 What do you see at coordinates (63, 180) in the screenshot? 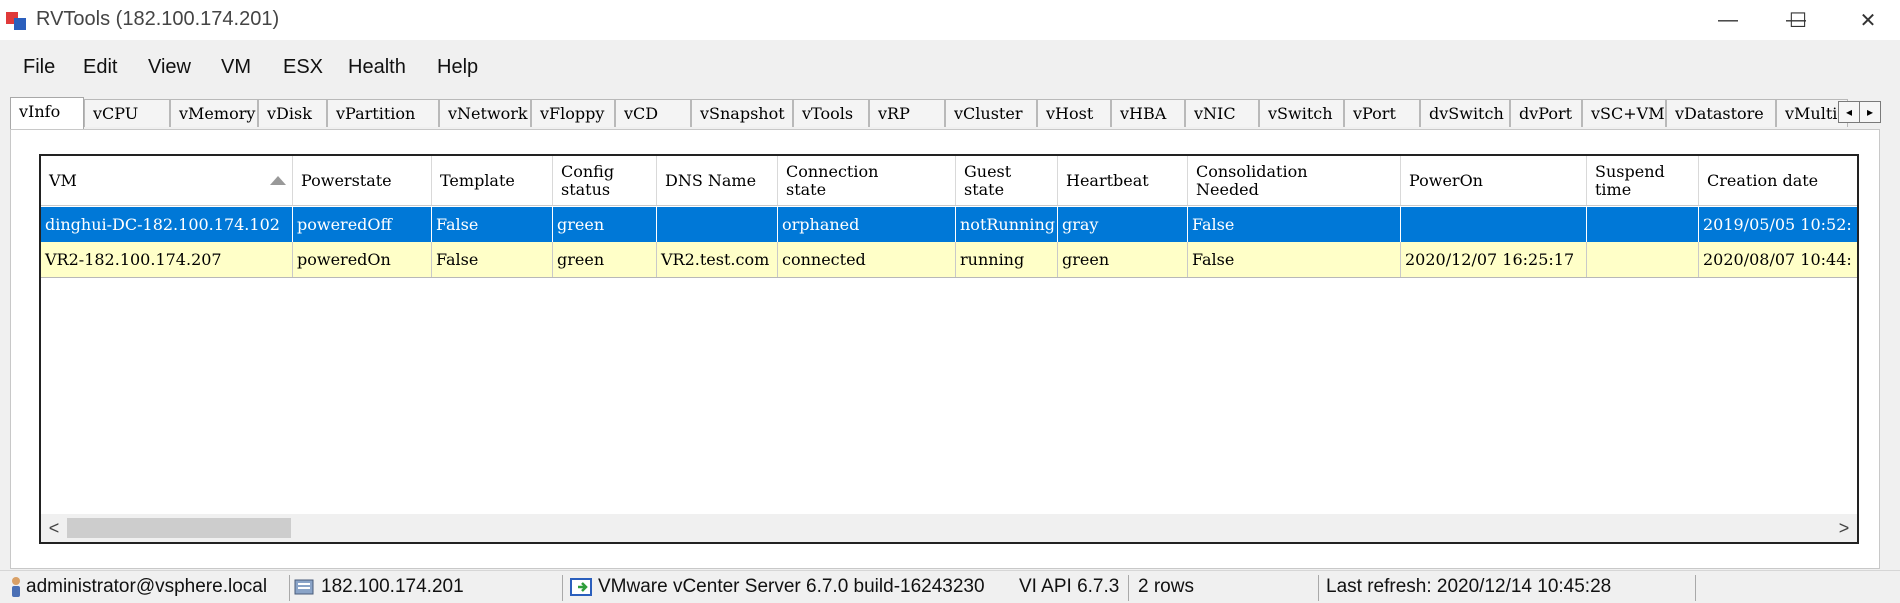
I see `column-header-label: VM` at bounding box center [63, 180].